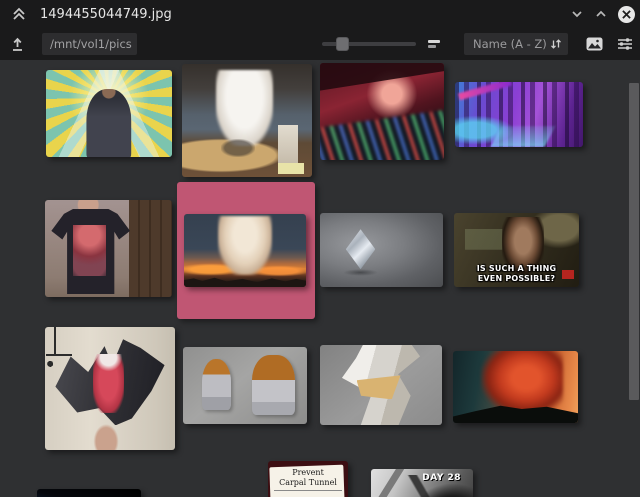 The width and height of the screenshot is (640, 497). Describe the element at coordinates (245, 250) in the screenshot. I see `thumbnail-explosion-cloud` at that location.